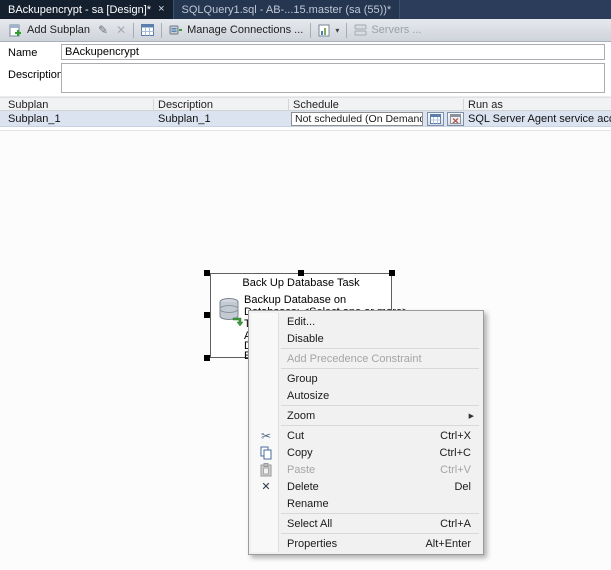 Image resolution: width=611 pixels, height=570 pixels. I want to click on remove-schedule-button, so click(455, 119).